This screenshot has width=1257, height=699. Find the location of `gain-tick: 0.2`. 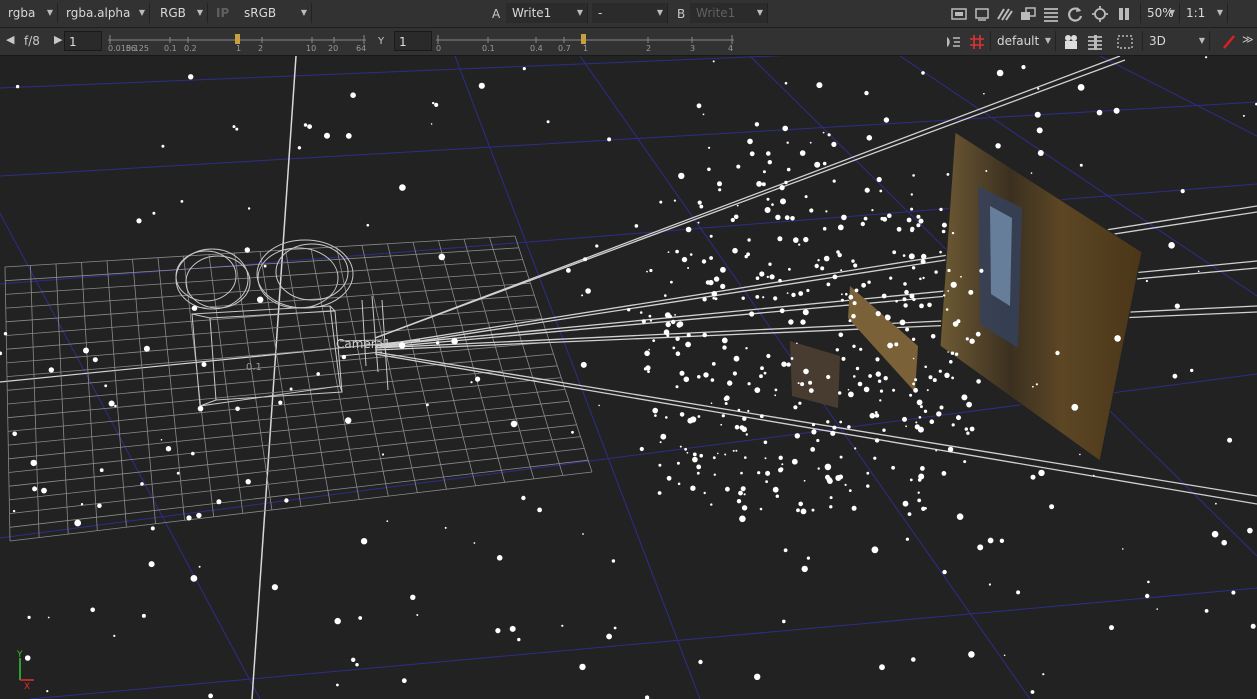

gain-tick: 0.2 is located at coordinates (190, 48).